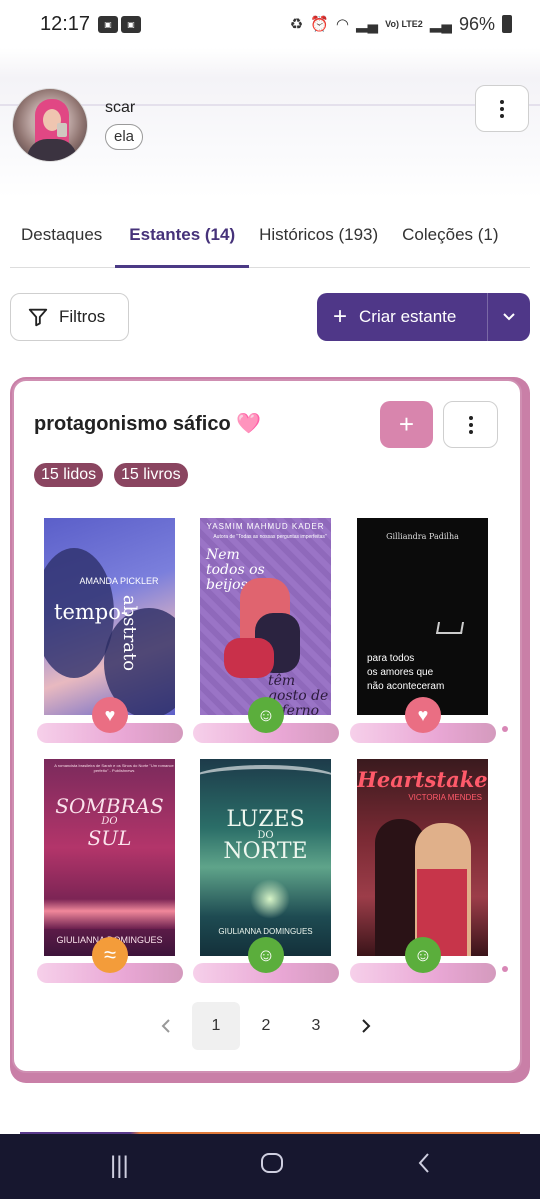 The width and height of the screenshot is (540, 1199). I want to click on battery-percent: 96%, so click(476, 23).